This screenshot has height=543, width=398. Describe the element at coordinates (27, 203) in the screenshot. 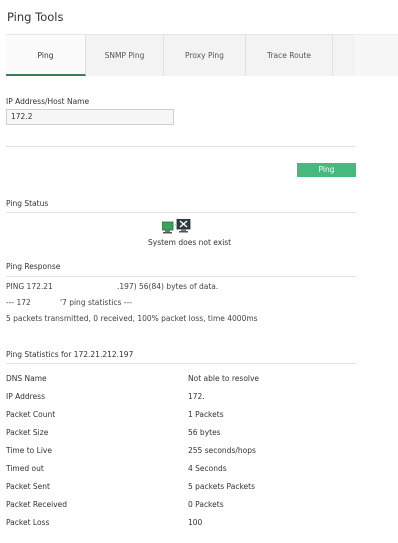

I see `ping-status-heading: Ping Status` at that location.